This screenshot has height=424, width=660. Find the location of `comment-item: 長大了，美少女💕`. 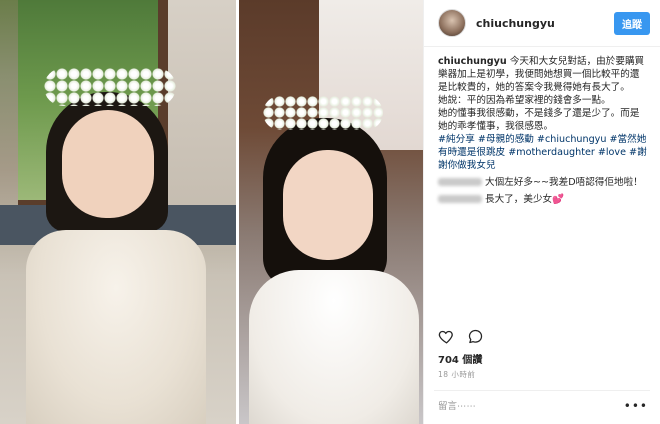

comment-item: 長大了，美少女💕 is located at coordinates (543, 199).